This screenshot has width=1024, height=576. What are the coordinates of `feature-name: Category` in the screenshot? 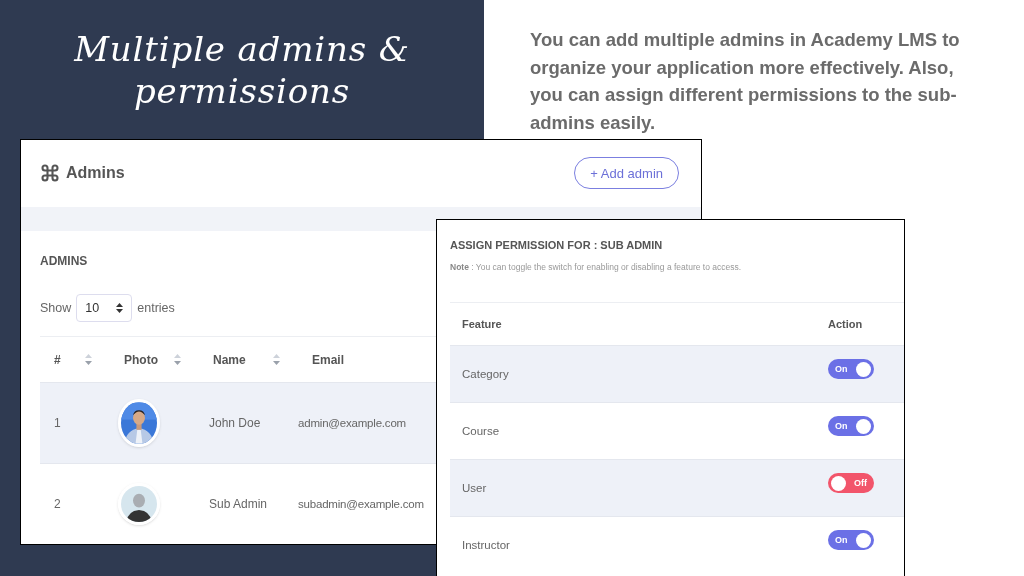 It's located at (485, 374).